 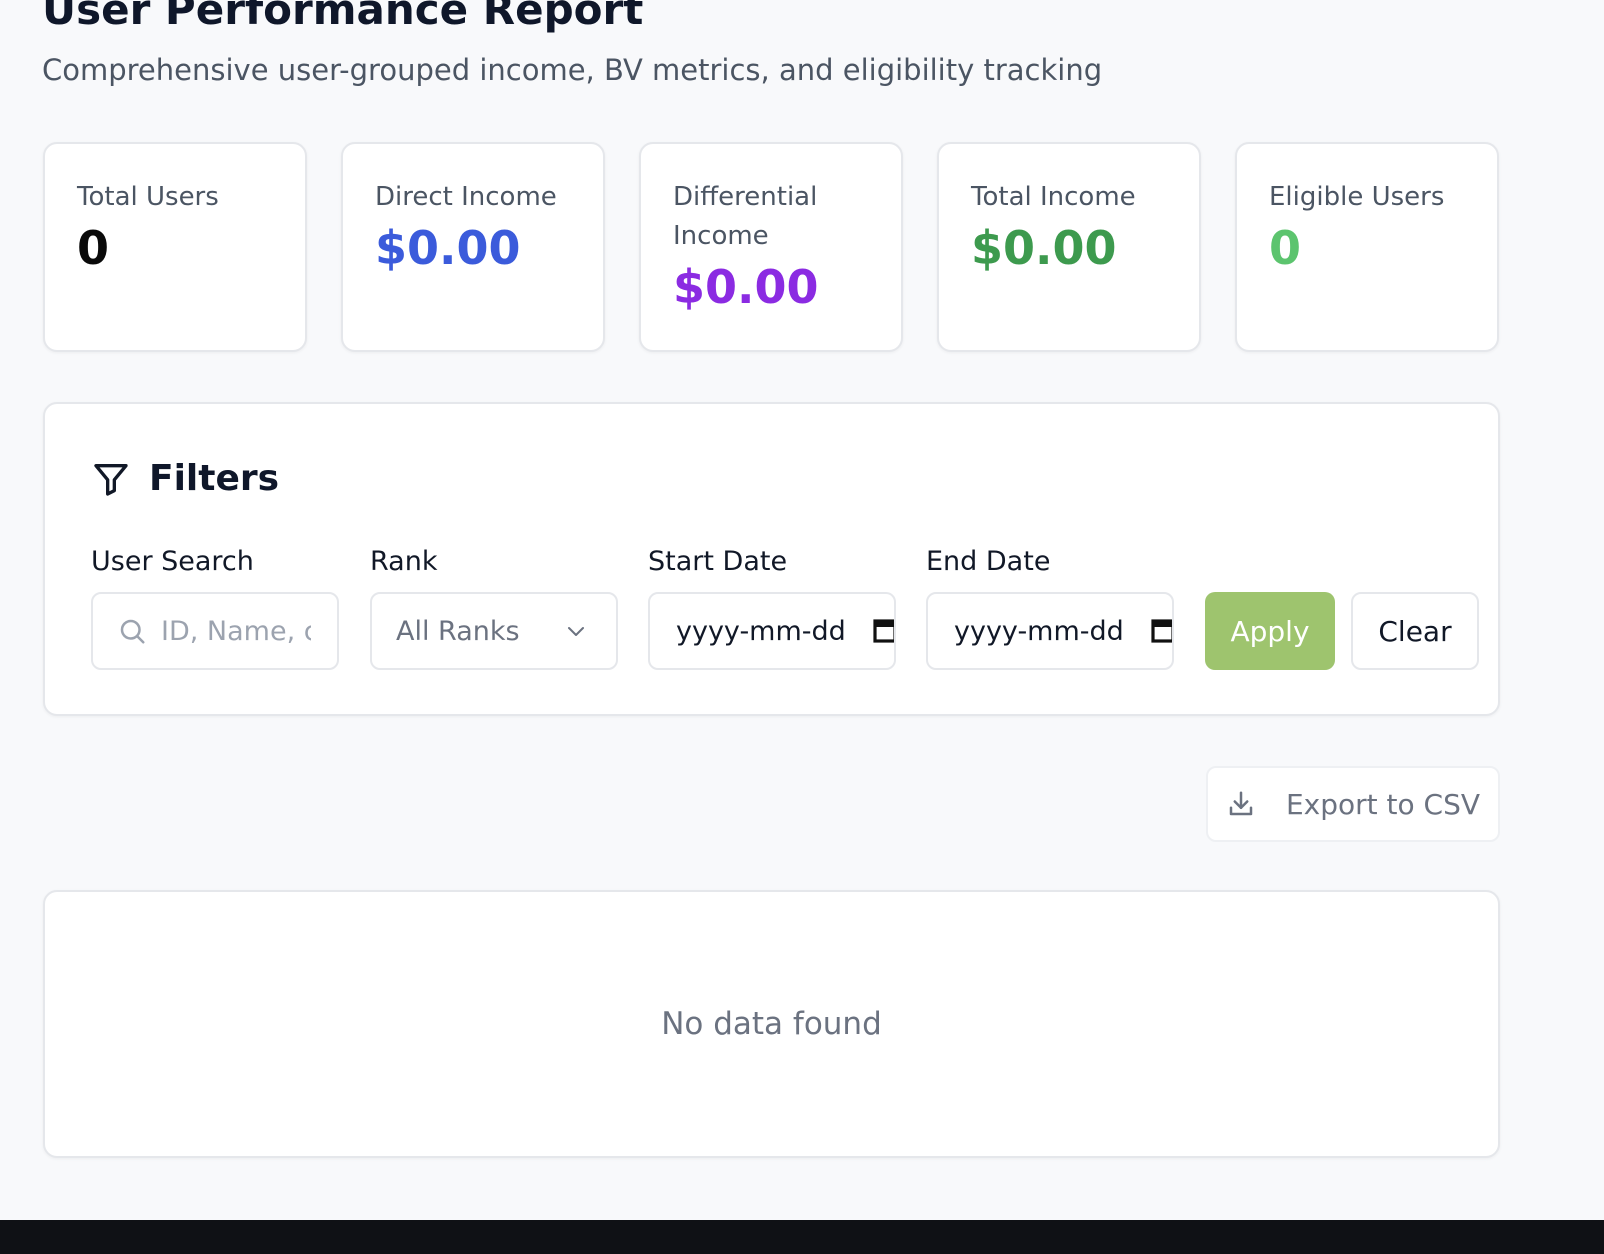 I want to click on export-csv-label: Export to CSV, so click(x=1383, y=804).